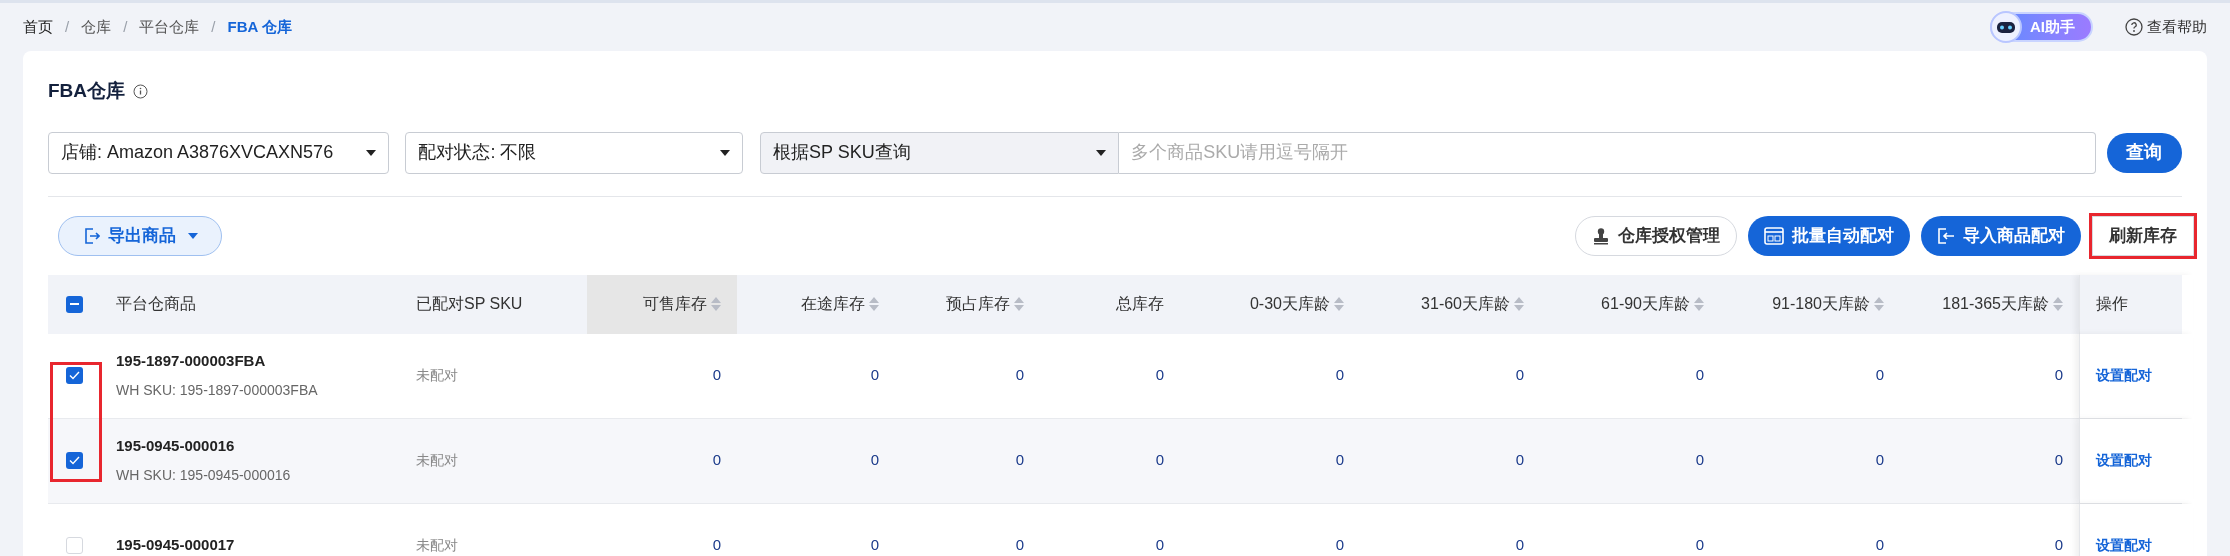 The width and height of the screenshot is (2230, 556). What do you see at coordinates (259, 27) in the screenshot?
I see `breadcrumb-link: FBA 仓库` at bounding box center [259, 27].